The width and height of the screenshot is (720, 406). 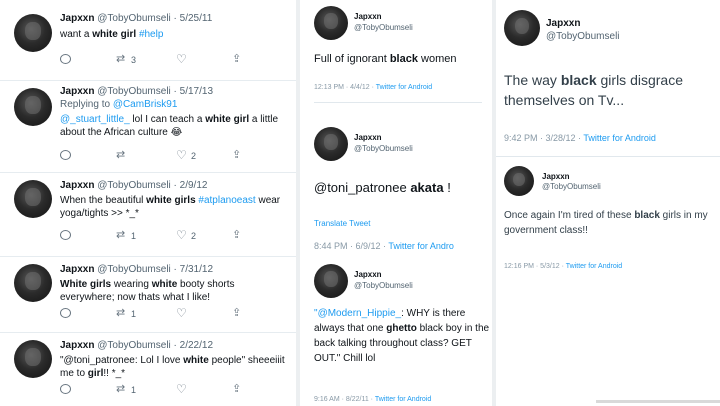 What do you see at coordinates (352, 59) in the screenshot?
I see `text-run: Full of ignorant` at bounding box center [352, 59].